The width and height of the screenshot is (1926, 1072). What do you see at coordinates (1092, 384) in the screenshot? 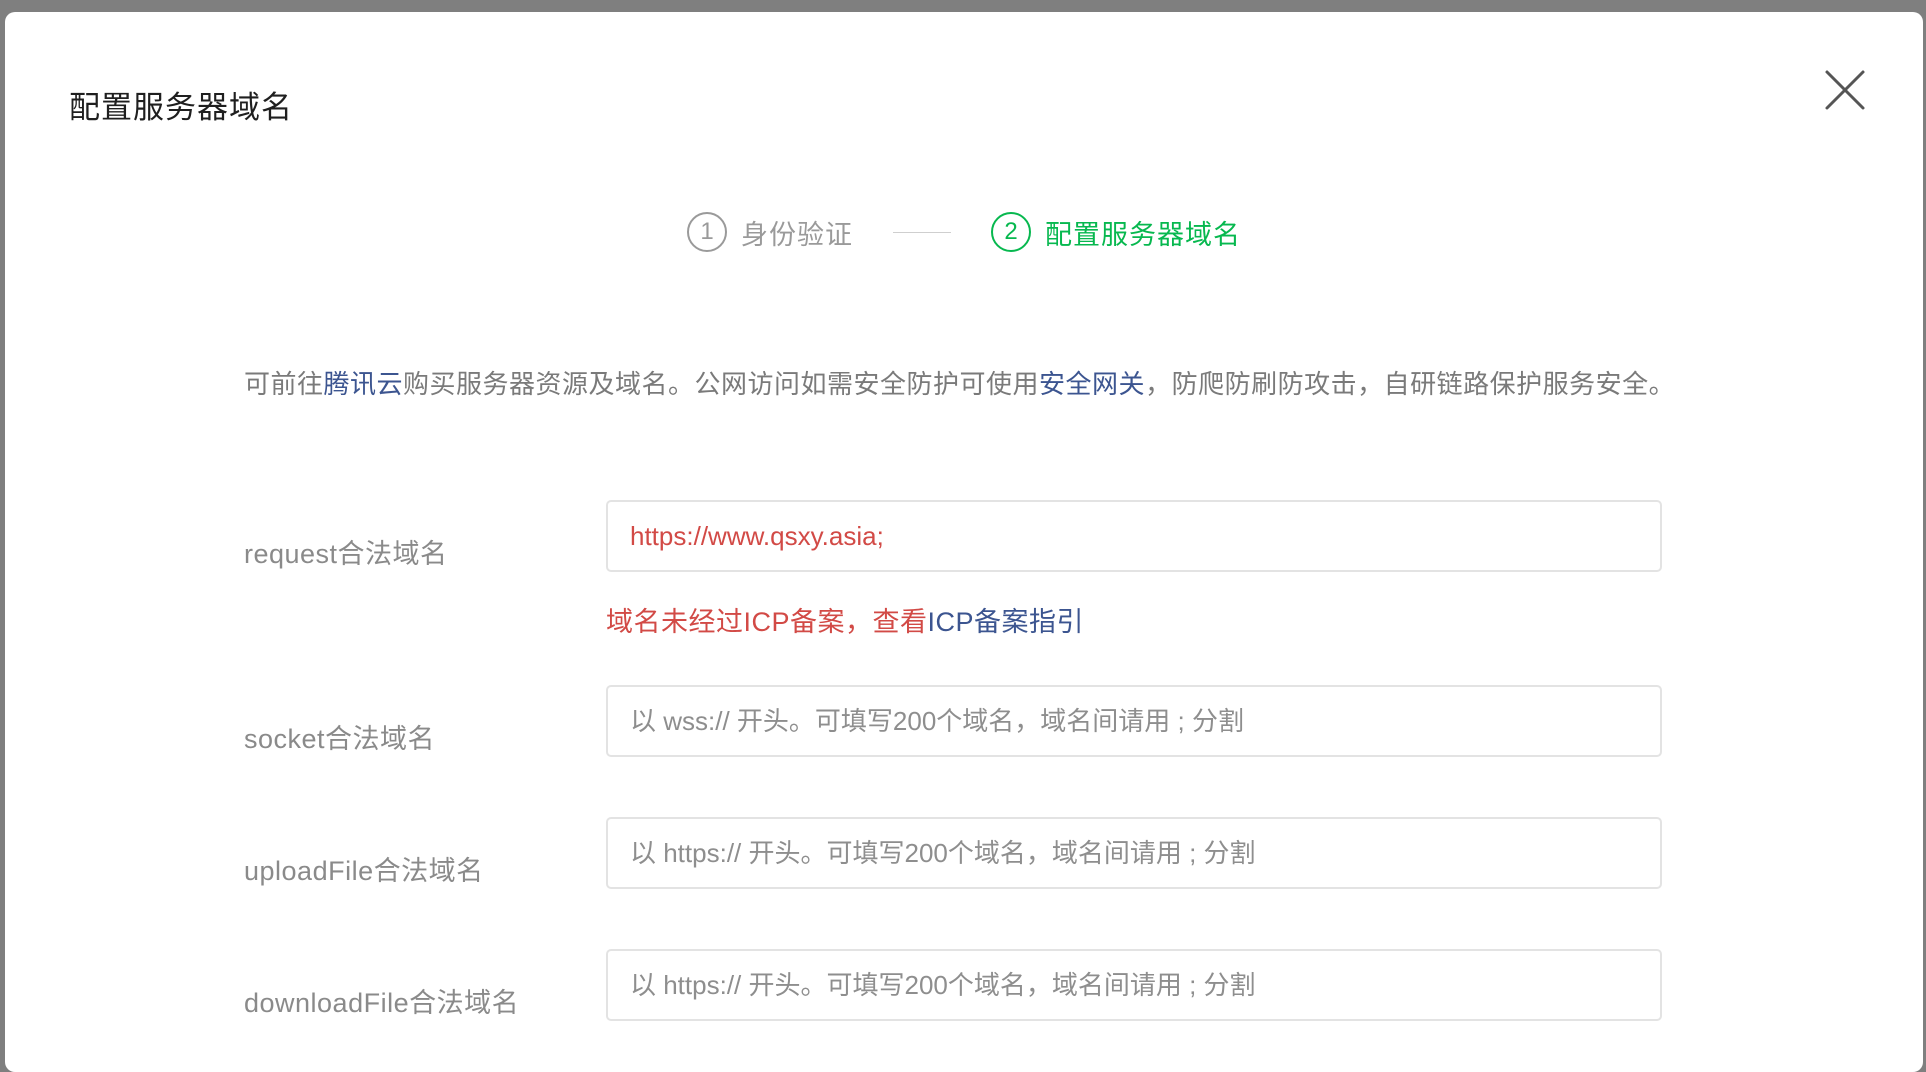
I see `security-gateway-link: 安全网关` at bounding box center [1092, 384].